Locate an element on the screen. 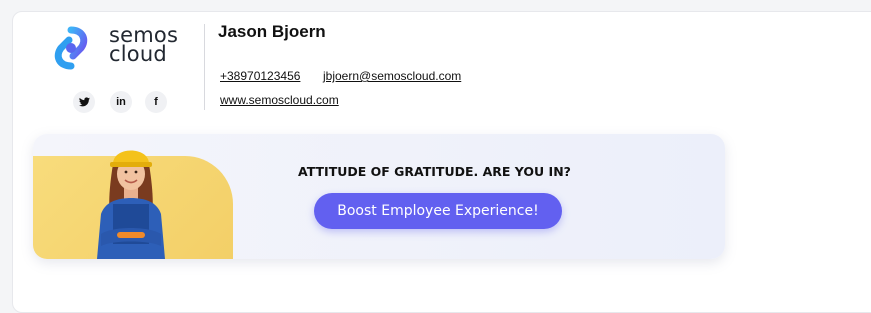  facebook-icon: f is located at coordinates (156, 102).